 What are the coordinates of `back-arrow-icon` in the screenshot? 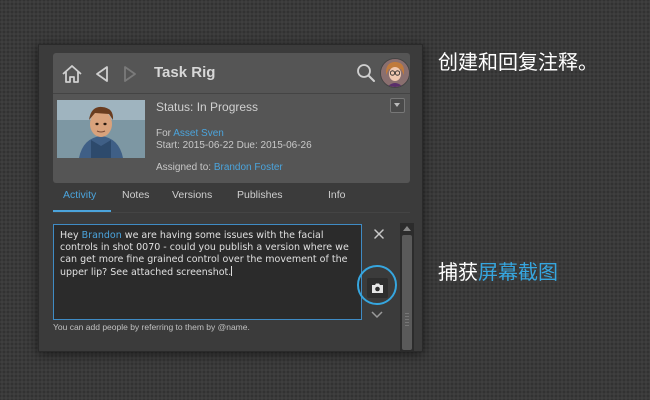 It's located at (102, 74).